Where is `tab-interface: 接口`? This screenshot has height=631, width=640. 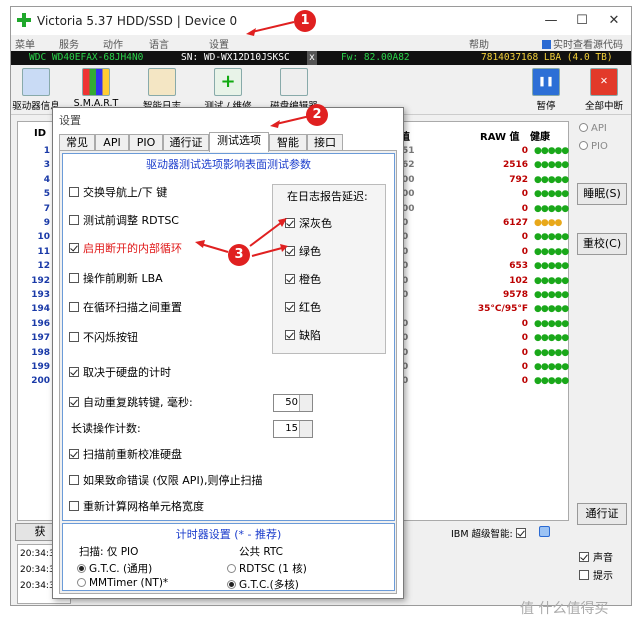 tab-interface: 接口 is located at coordinates (325, 142).